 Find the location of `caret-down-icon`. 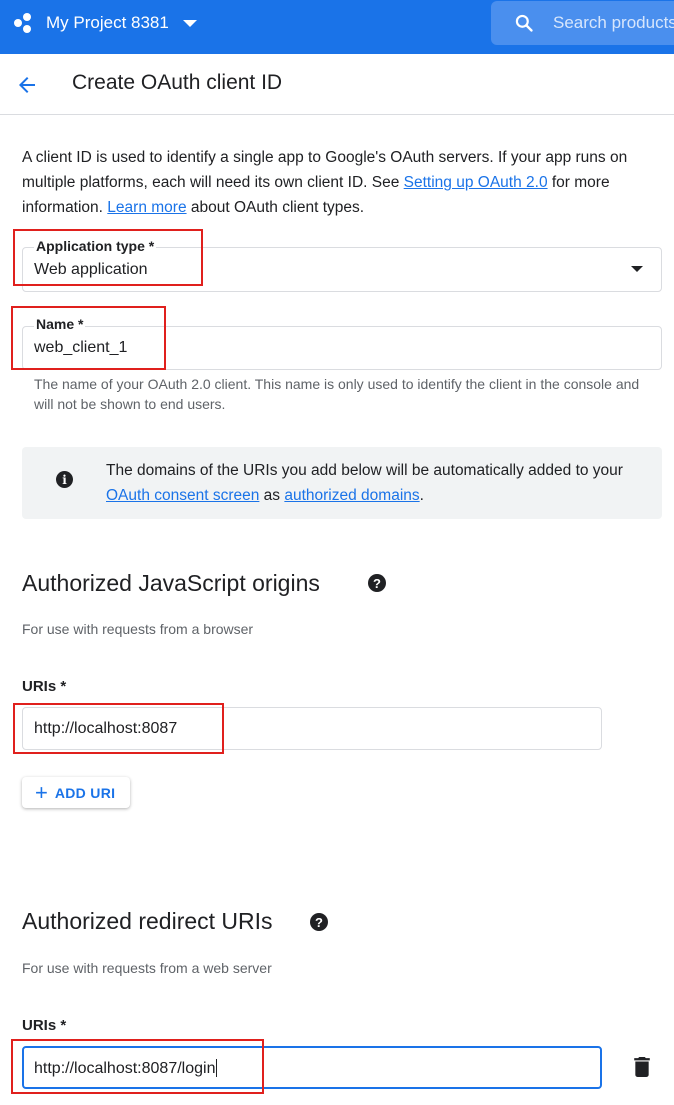

caret-down-icon is located at coordinates (189, 23).